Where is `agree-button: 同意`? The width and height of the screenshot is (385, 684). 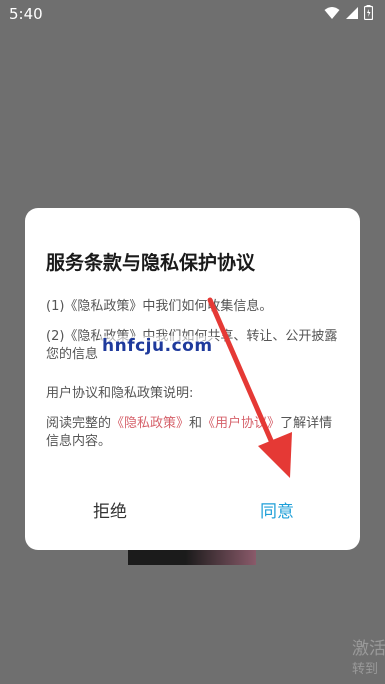
agree-button: 同意 is located at coordinates (277, 509).